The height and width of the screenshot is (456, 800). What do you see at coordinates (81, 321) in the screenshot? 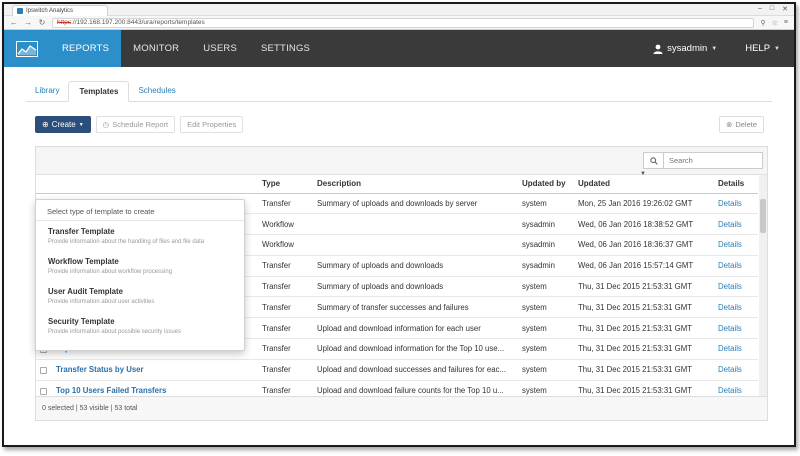
I see `menu-item-title: Security Template` at bounding box center [81, 321].